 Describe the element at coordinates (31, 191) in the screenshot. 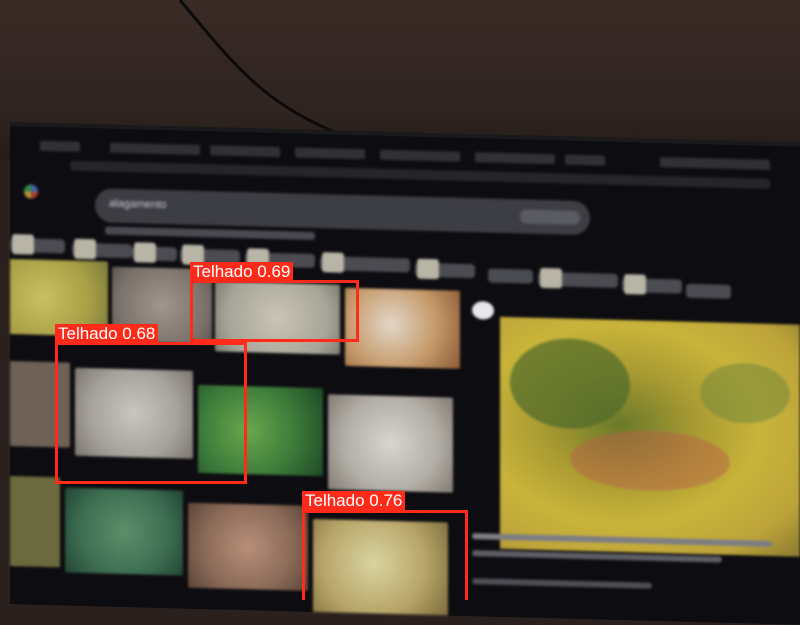

I see `google-logo-icon` at that location.